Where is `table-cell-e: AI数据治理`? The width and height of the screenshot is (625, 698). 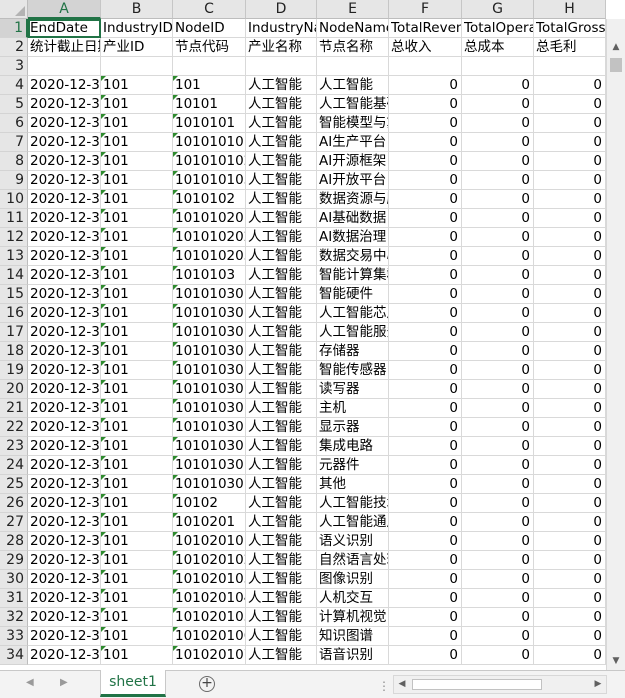 table-cell-e: AI数据治理 is located at coordinates (353, 237).